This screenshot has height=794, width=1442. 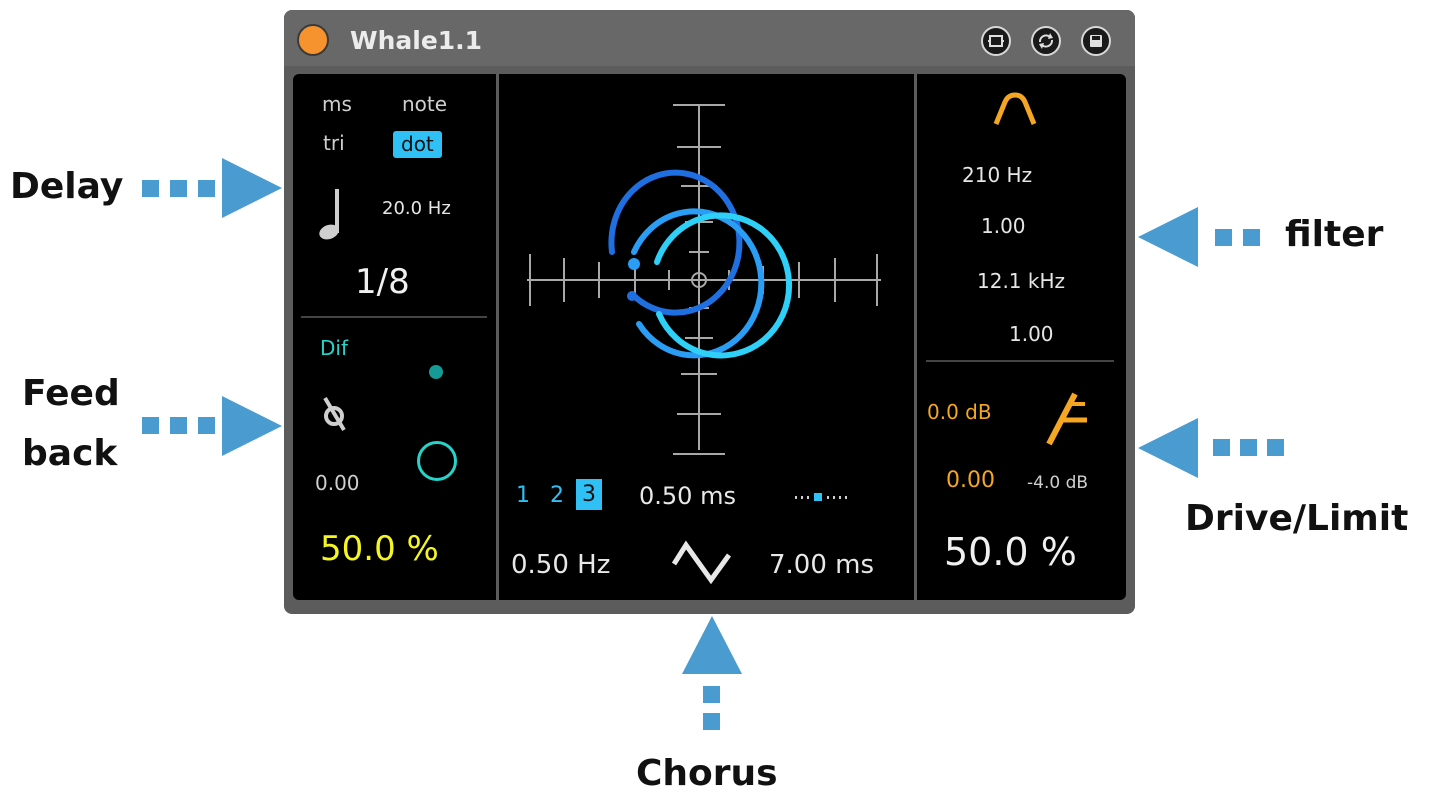 I want to click on feedback-ring, so click(x=437, y=461).